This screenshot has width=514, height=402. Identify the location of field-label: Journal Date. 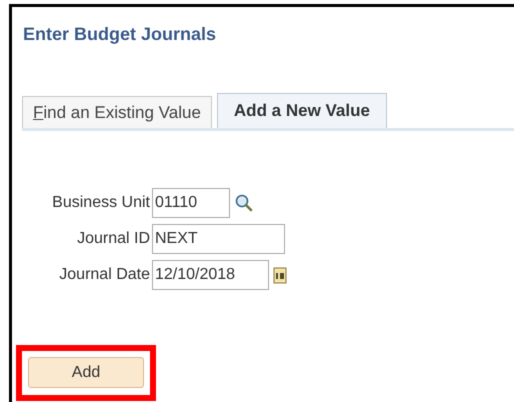
(104, 275).